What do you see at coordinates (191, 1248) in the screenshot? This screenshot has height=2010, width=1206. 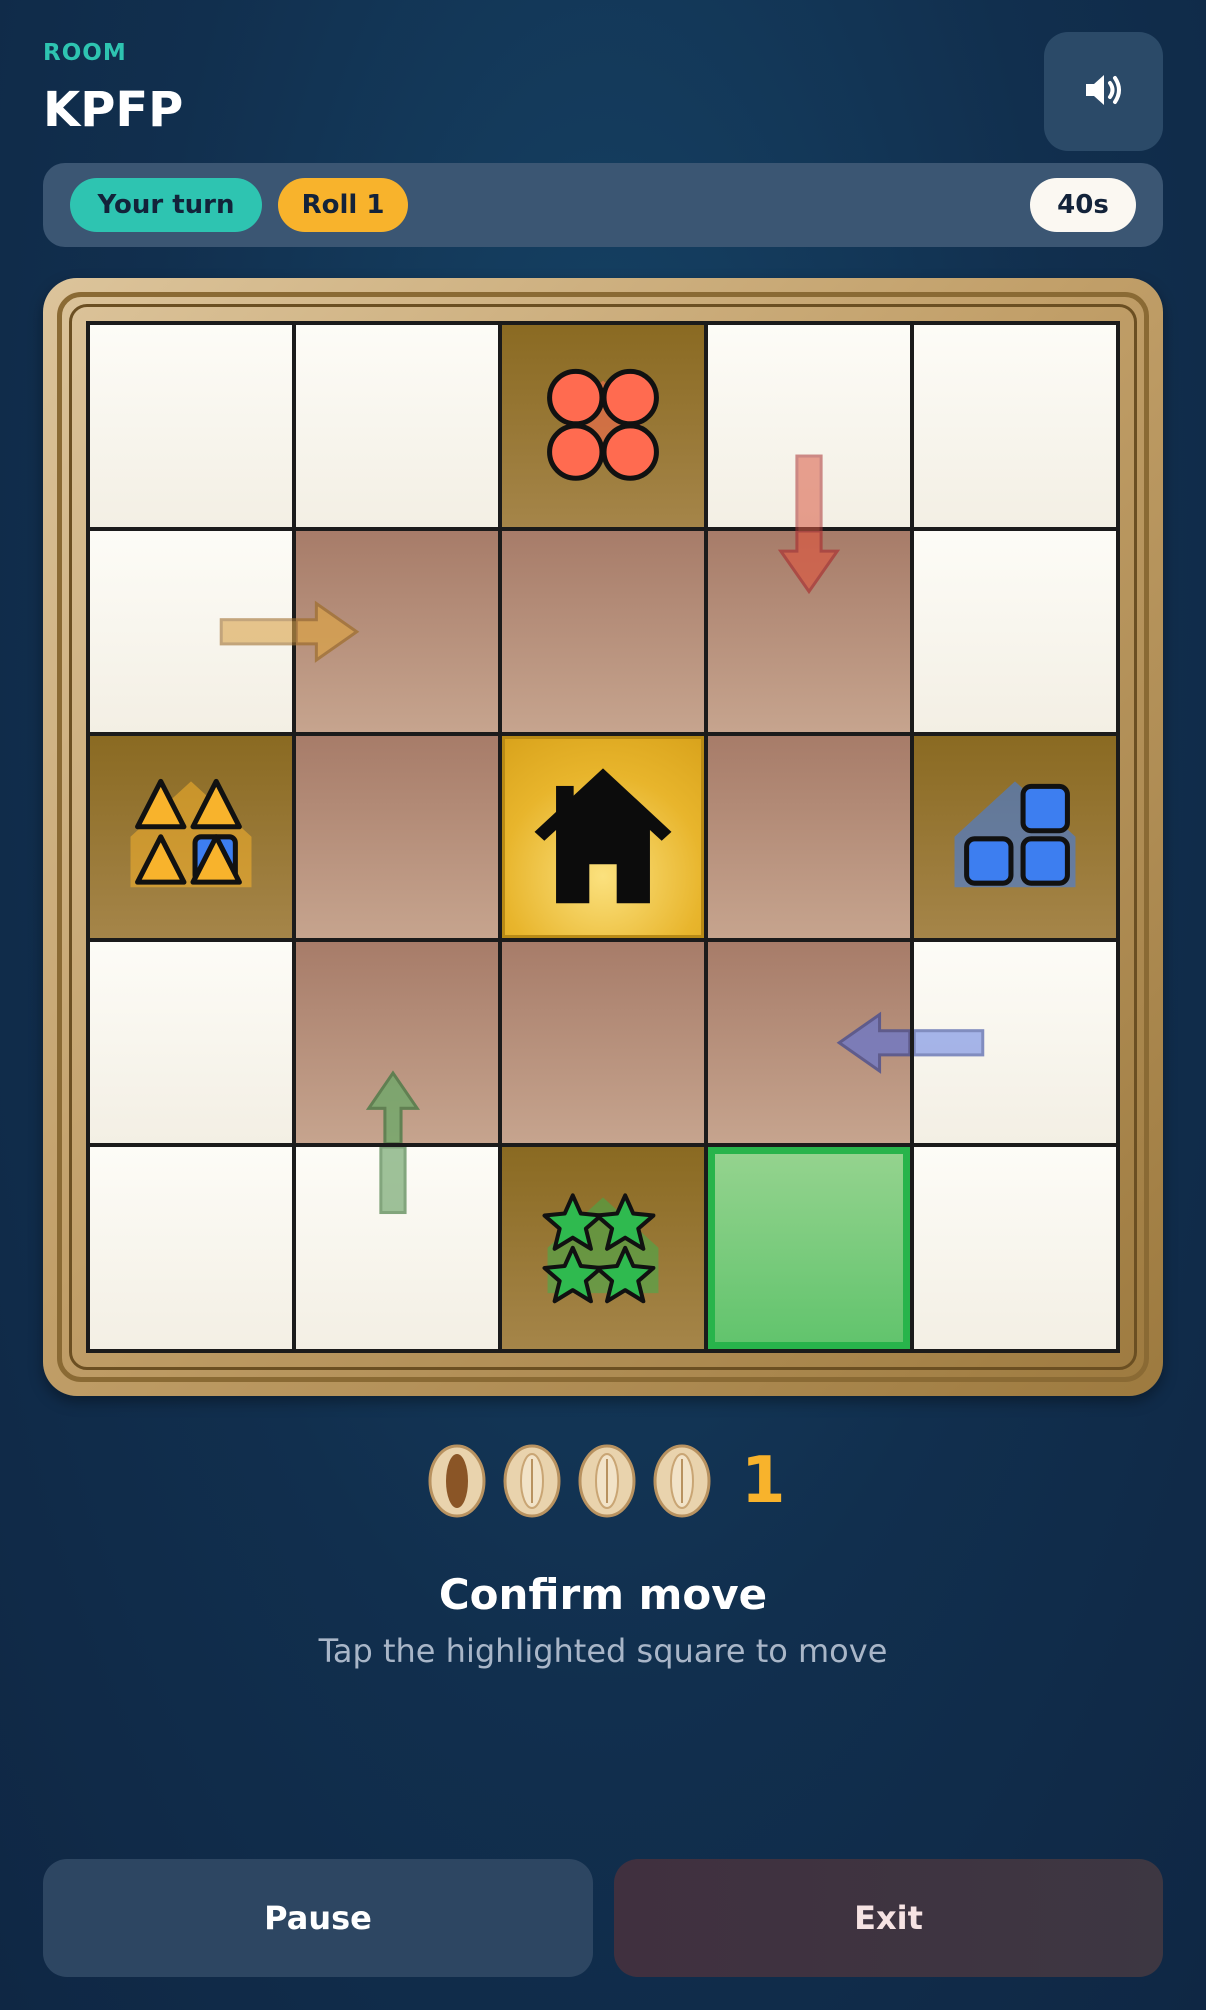 I see `board-cell-r4c0` at bounding box center [191, 1248].